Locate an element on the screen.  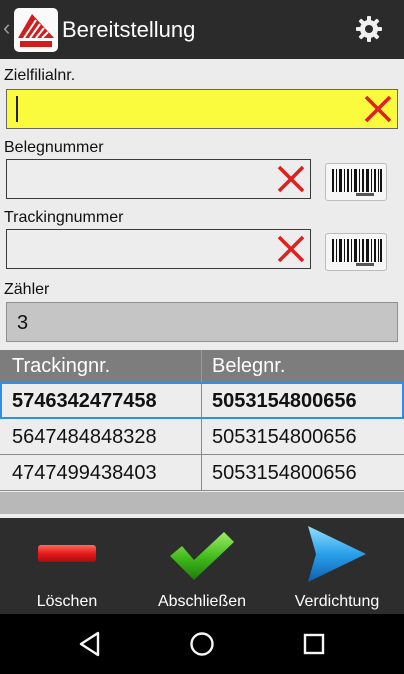
finish-button: Abschließen is located at coordinates (202, 566).